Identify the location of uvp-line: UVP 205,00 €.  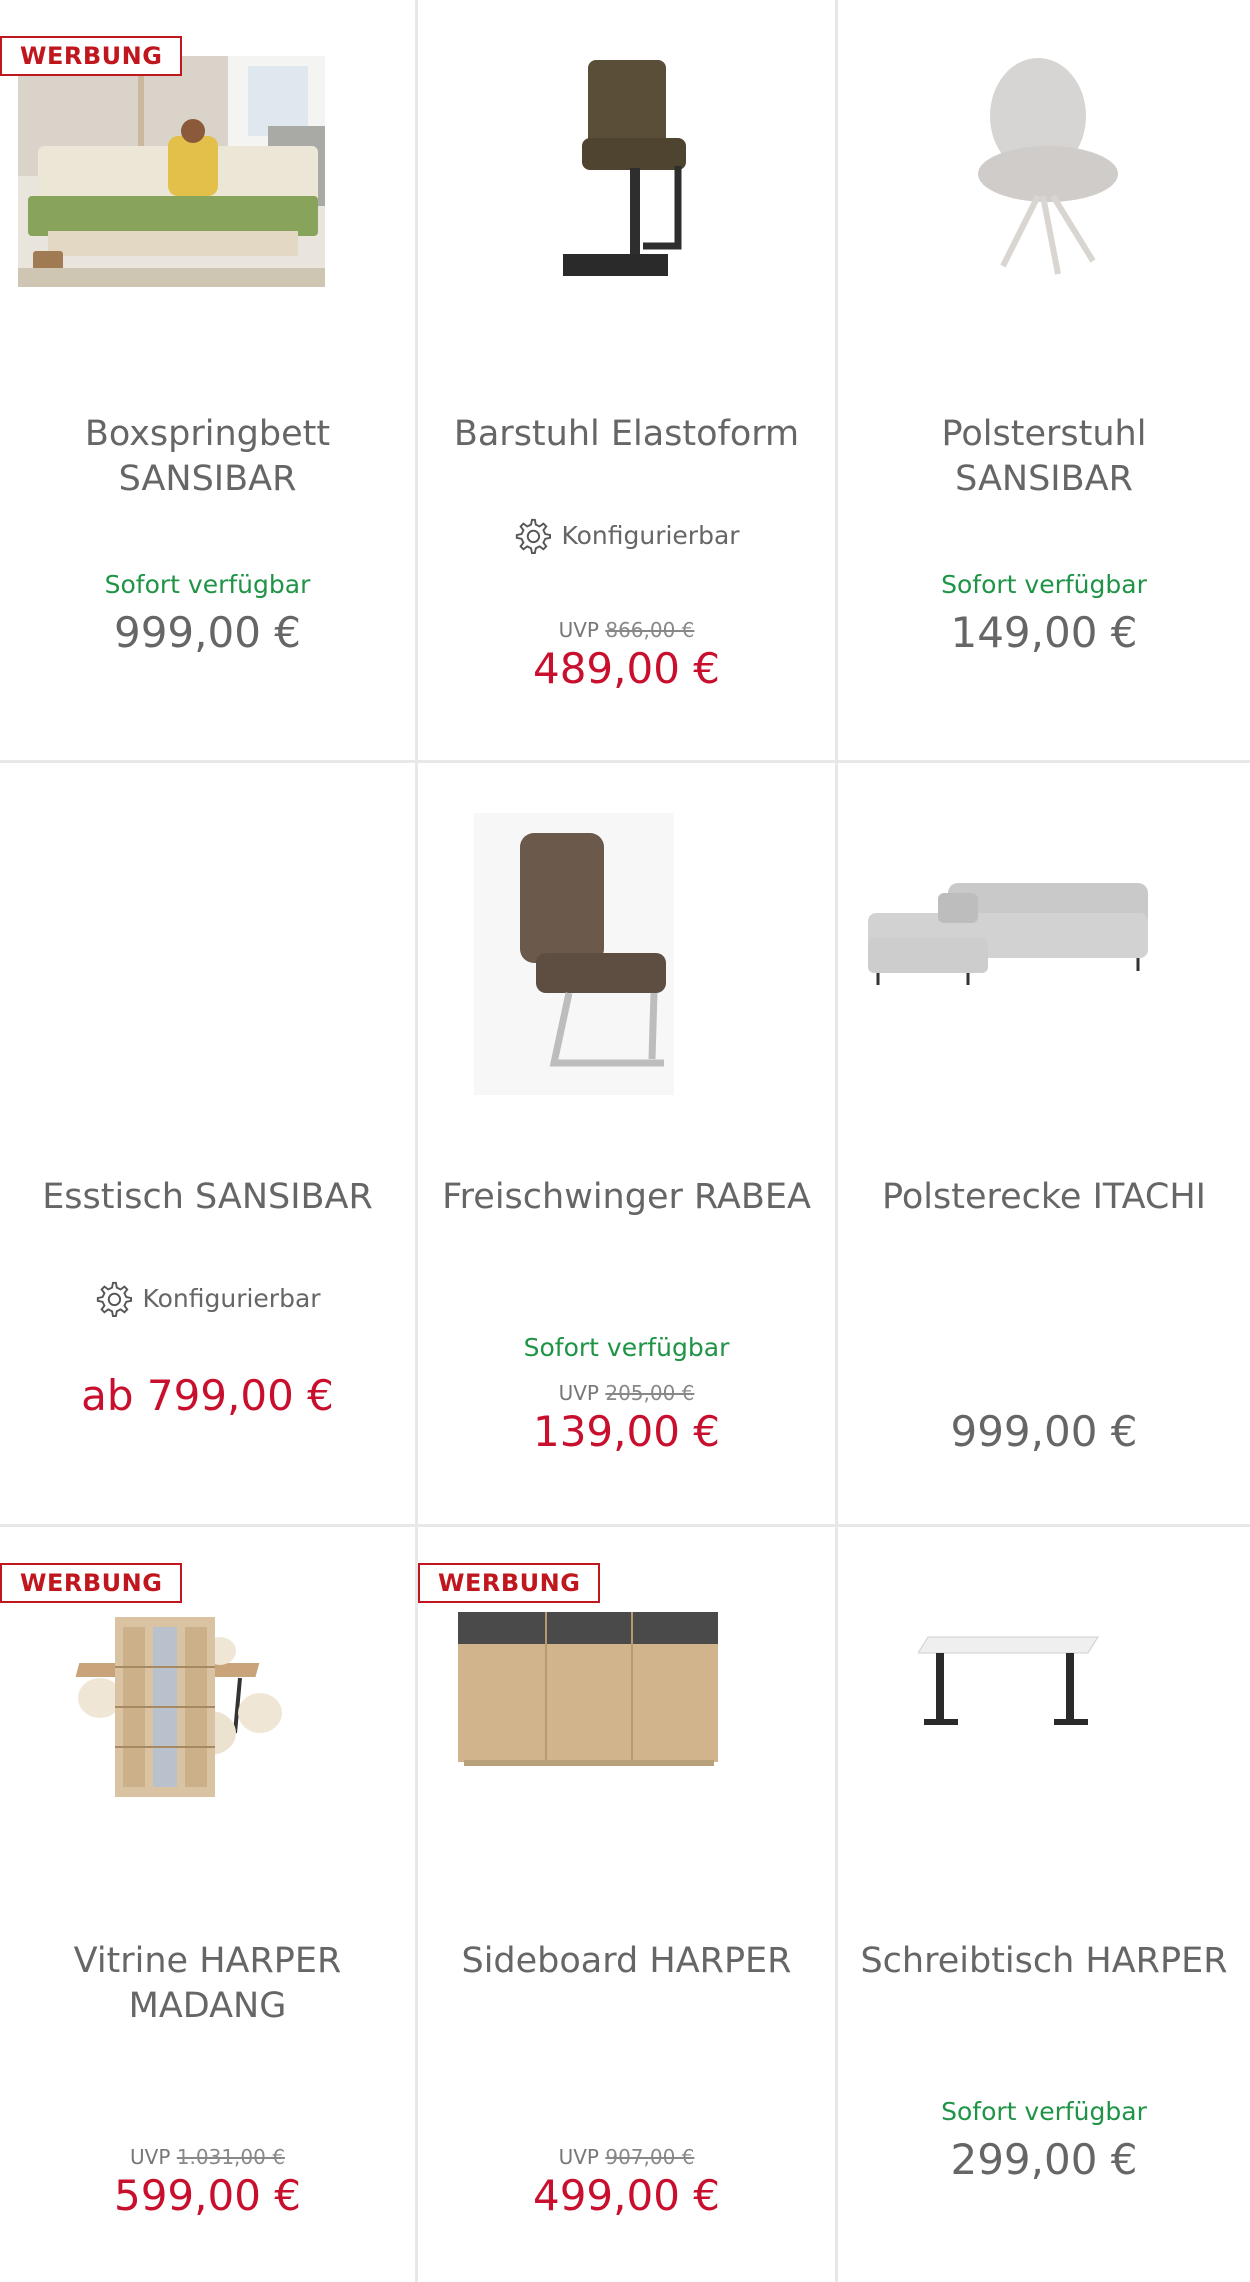
(626, 1393).